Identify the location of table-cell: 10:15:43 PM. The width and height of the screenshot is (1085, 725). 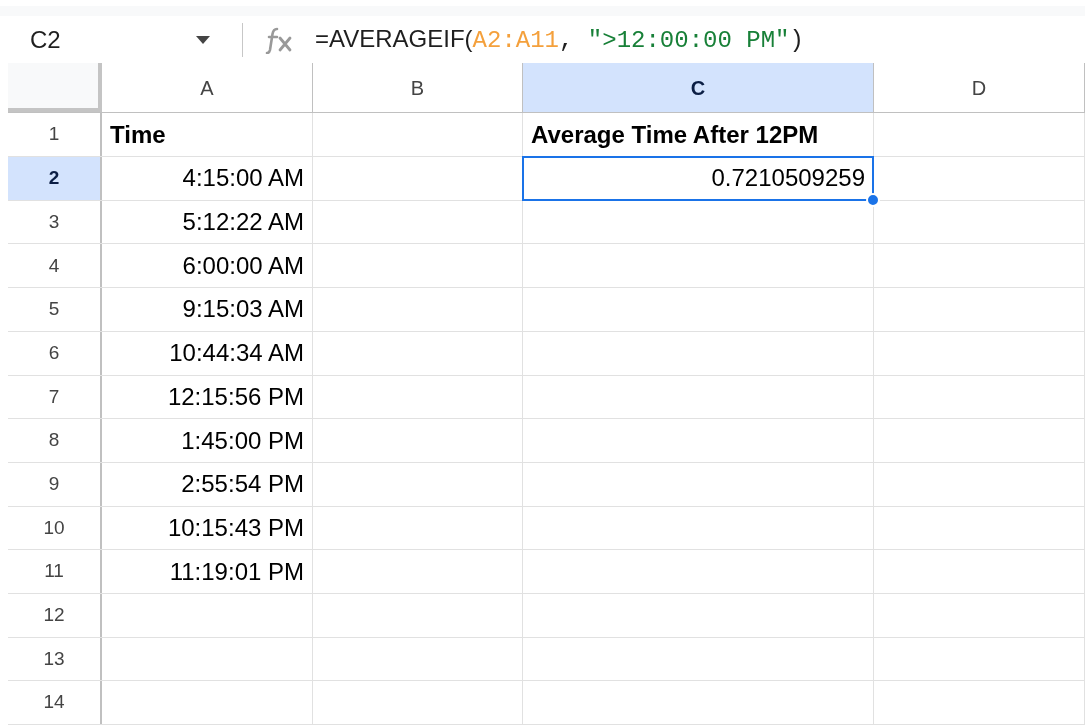
(207, 528).